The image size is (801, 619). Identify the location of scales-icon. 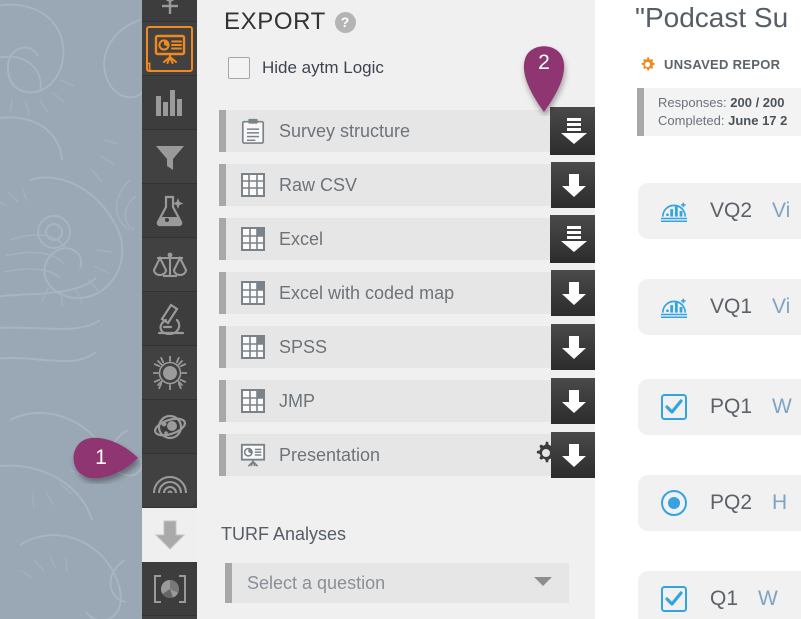
(169, 264).